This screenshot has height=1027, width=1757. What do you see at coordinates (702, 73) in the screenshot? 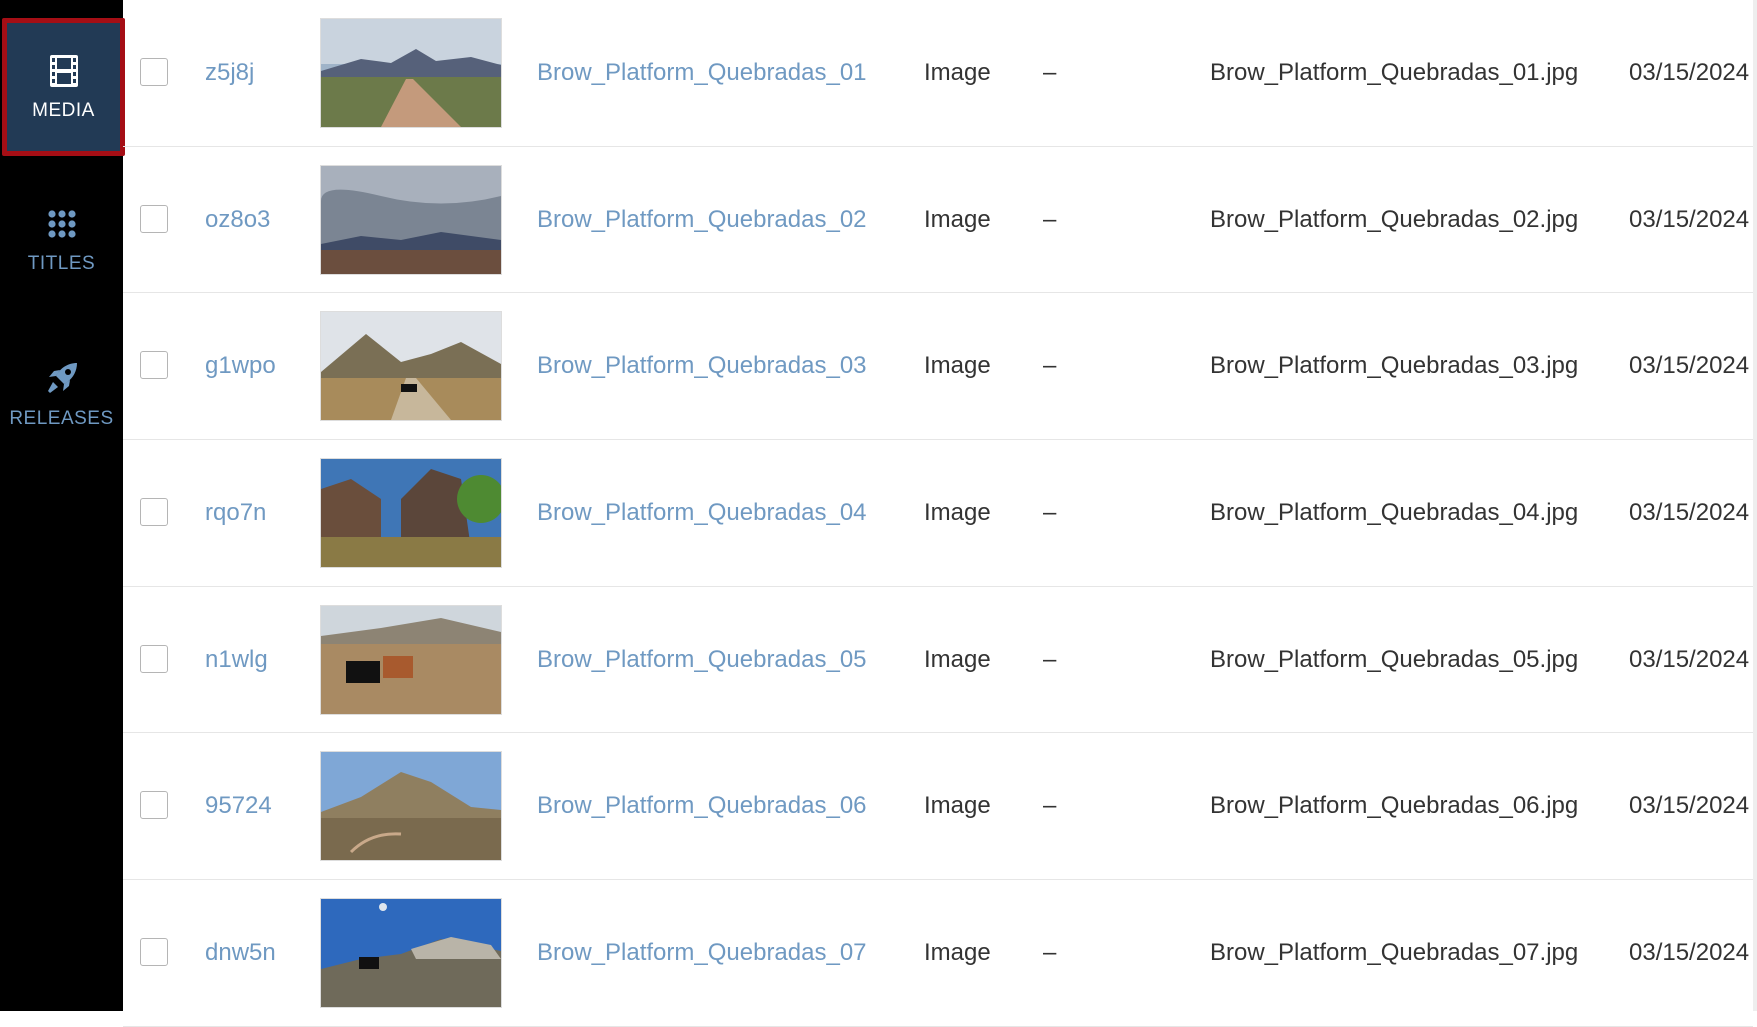
I see `media-name-link: Brow_Platform_Quebradas_01` at bounding box center [702, 73].